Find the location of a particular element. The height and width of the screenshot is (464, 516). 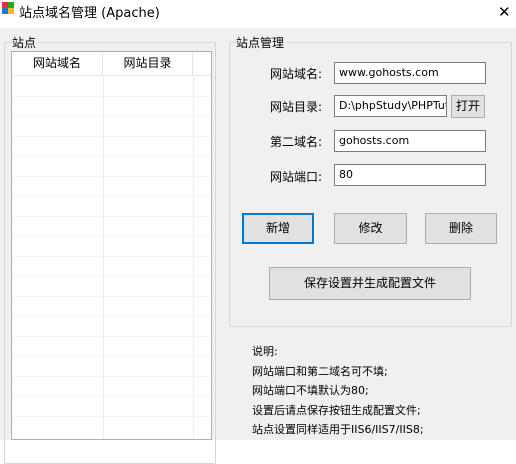

notes-title: 说明: is located at coordinates (265, 351).